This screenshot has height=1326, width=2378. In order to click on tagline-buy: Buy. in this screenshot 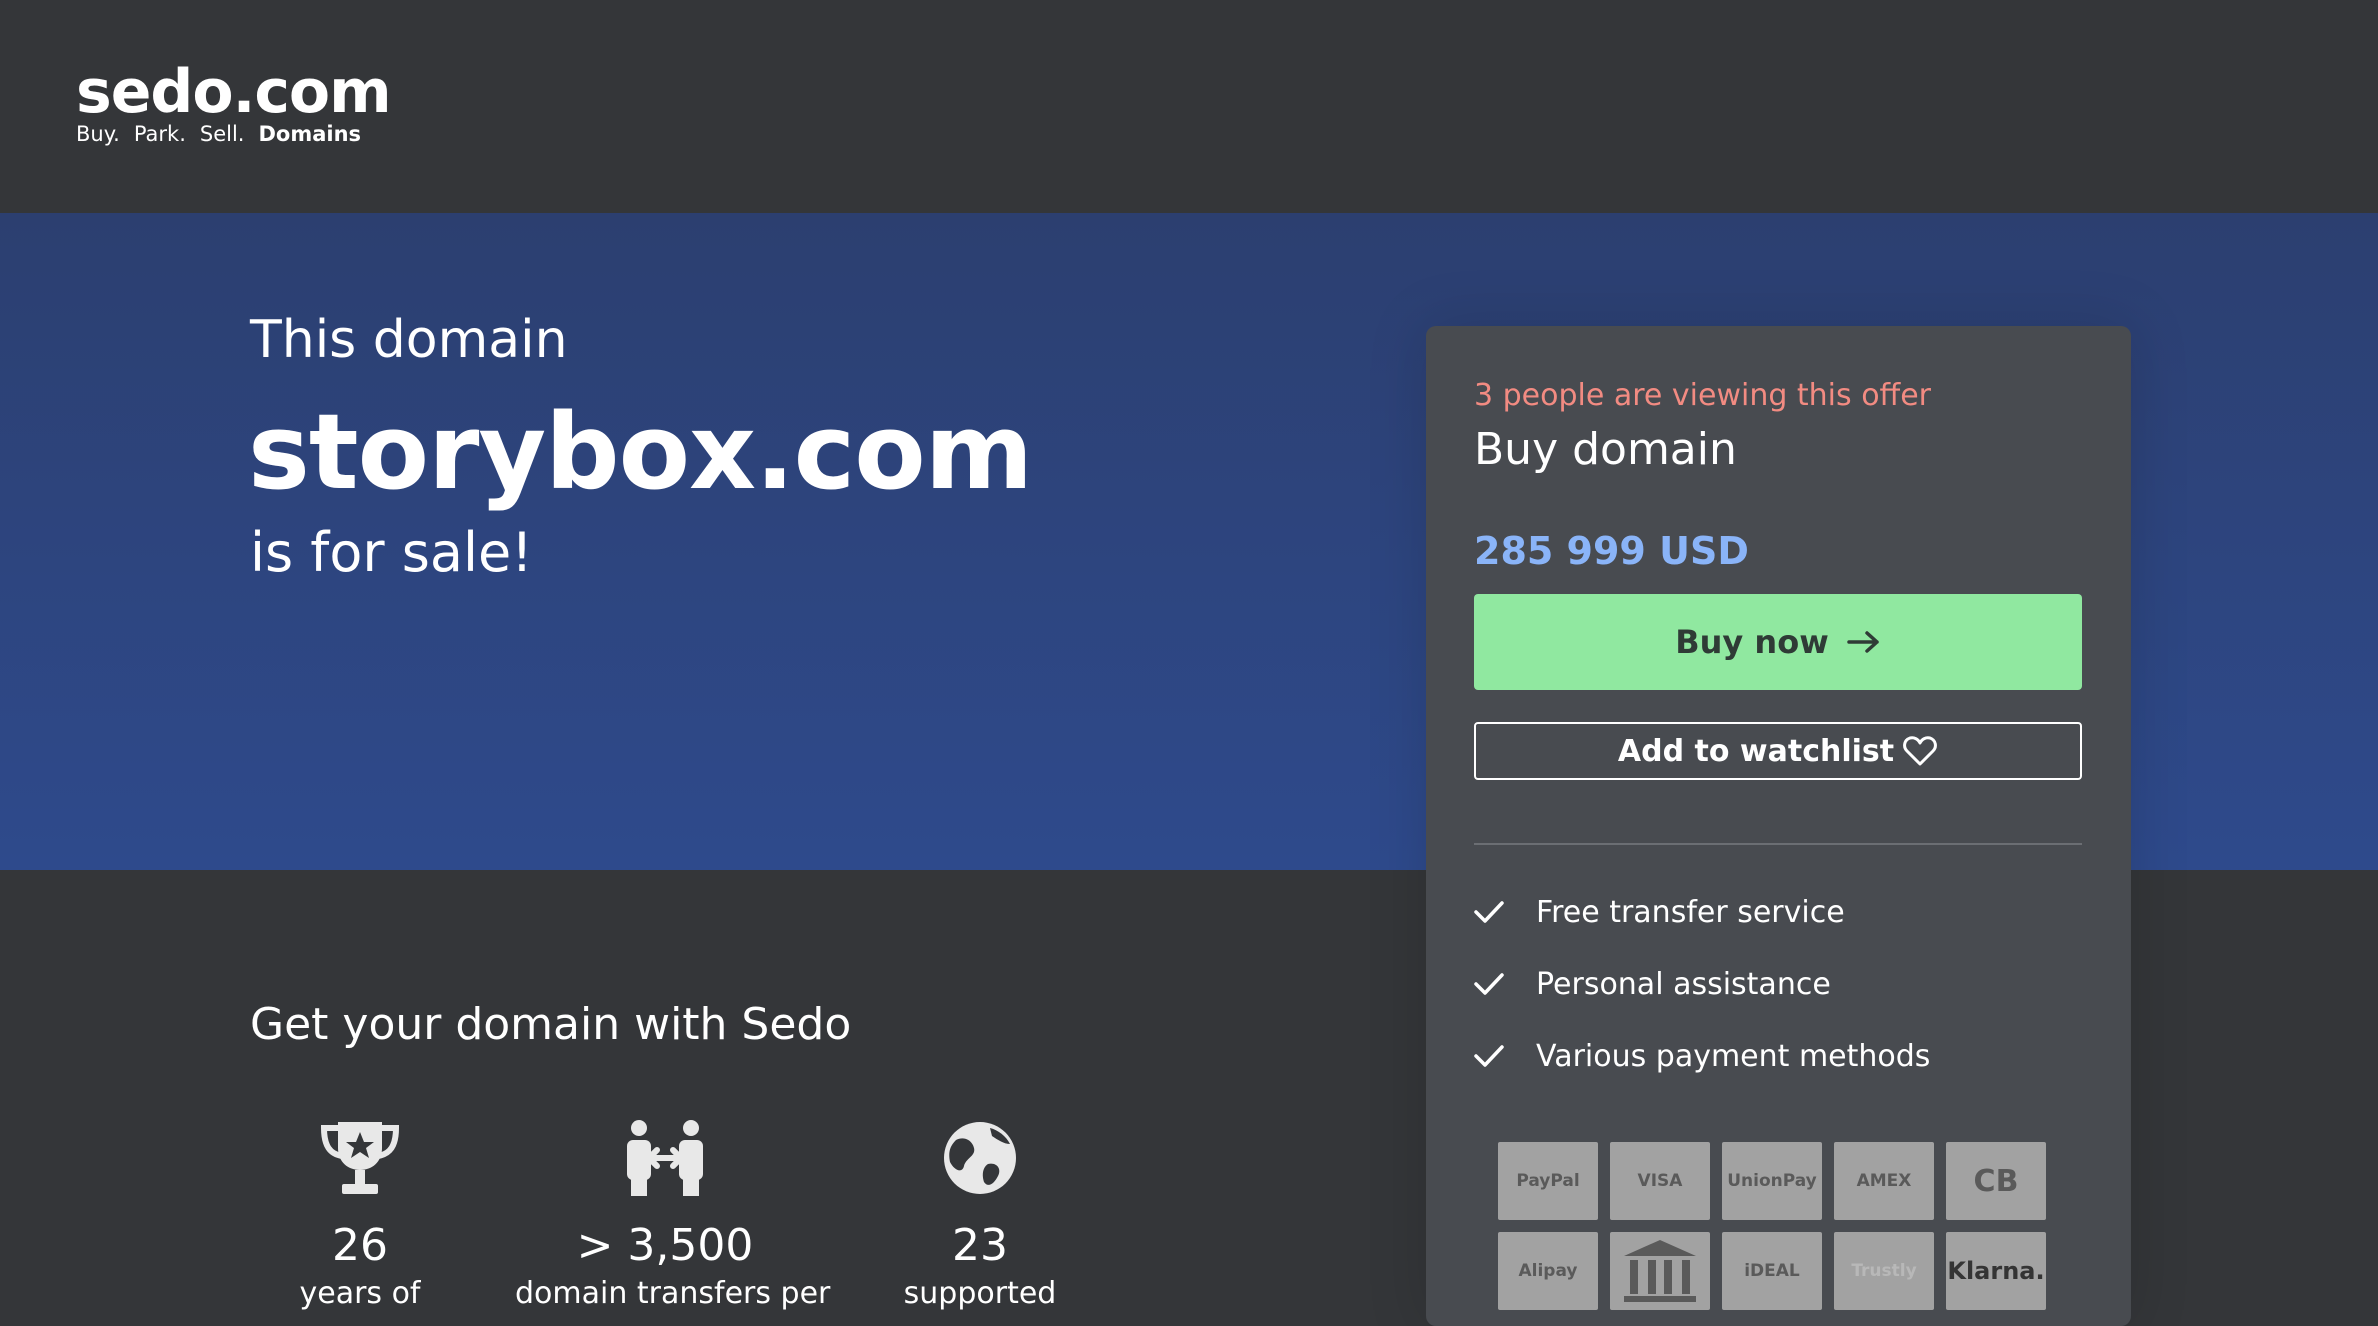, I will do `click(98, 134)`.